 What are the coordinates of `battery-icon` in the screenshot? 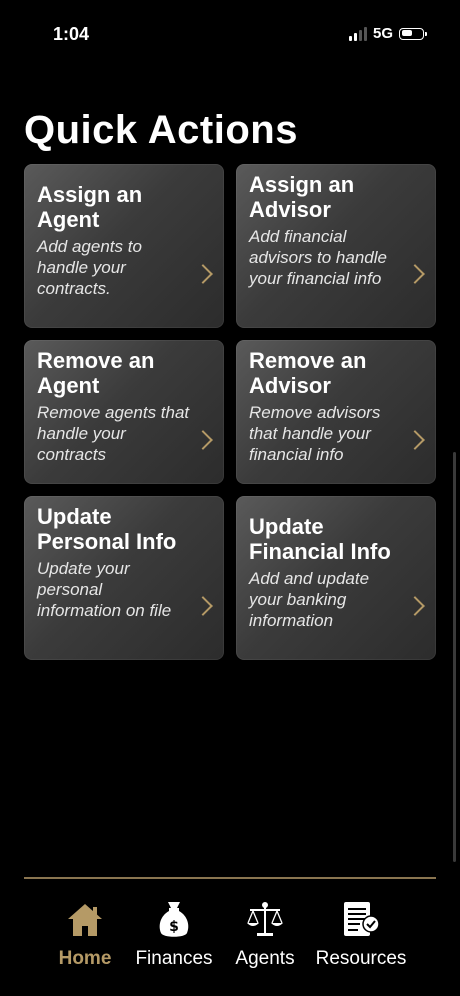 It's located at (413, 33).